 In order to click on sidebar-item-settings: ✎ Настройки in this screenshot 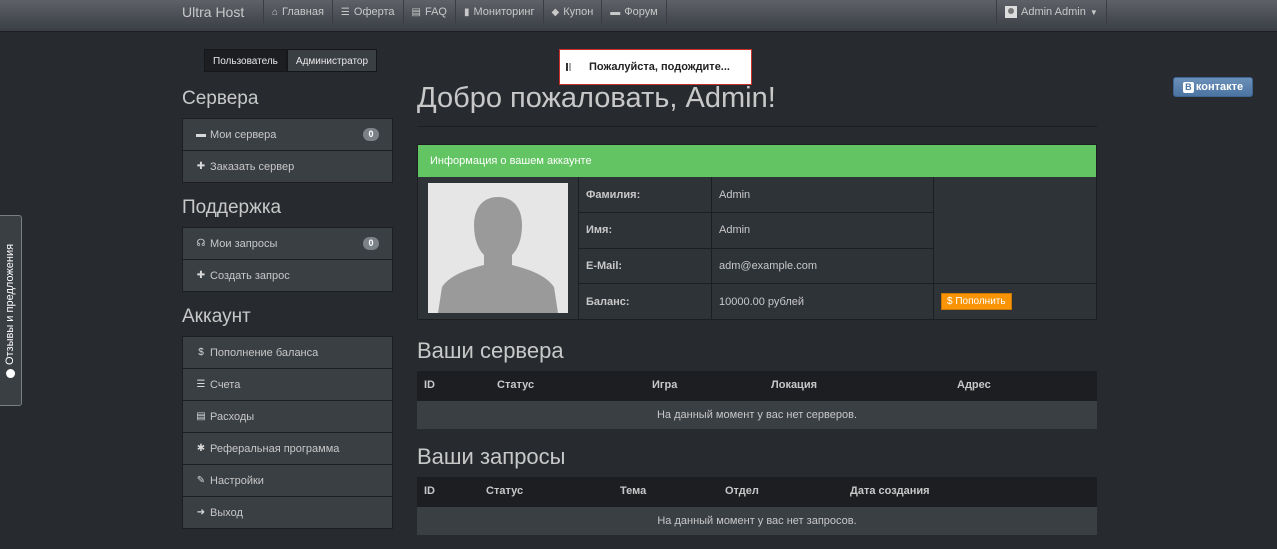, I will do `click(287, 480)`.